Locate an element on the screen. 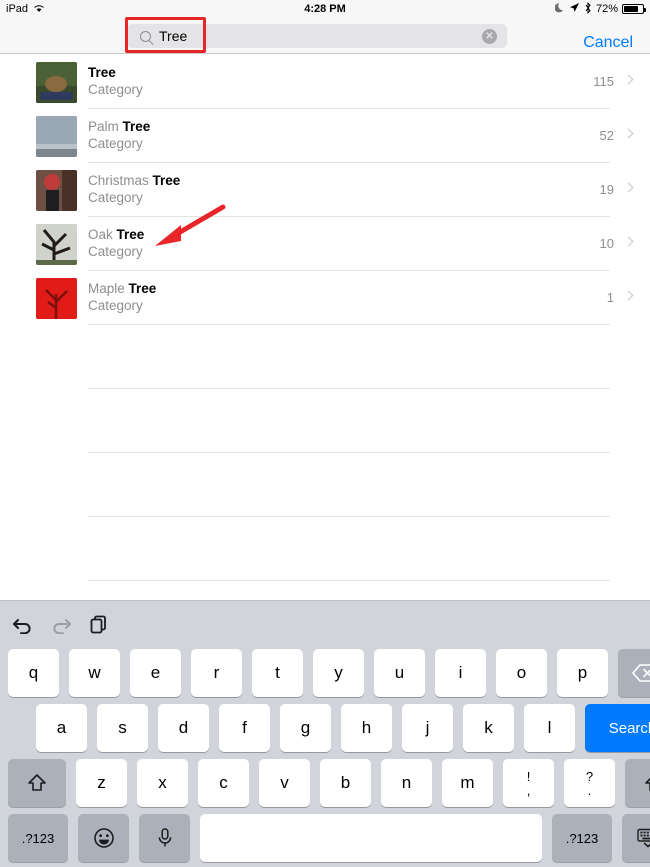 This screenshot has height=867, width=650. key-k: k is located at coordinates (488, 728).